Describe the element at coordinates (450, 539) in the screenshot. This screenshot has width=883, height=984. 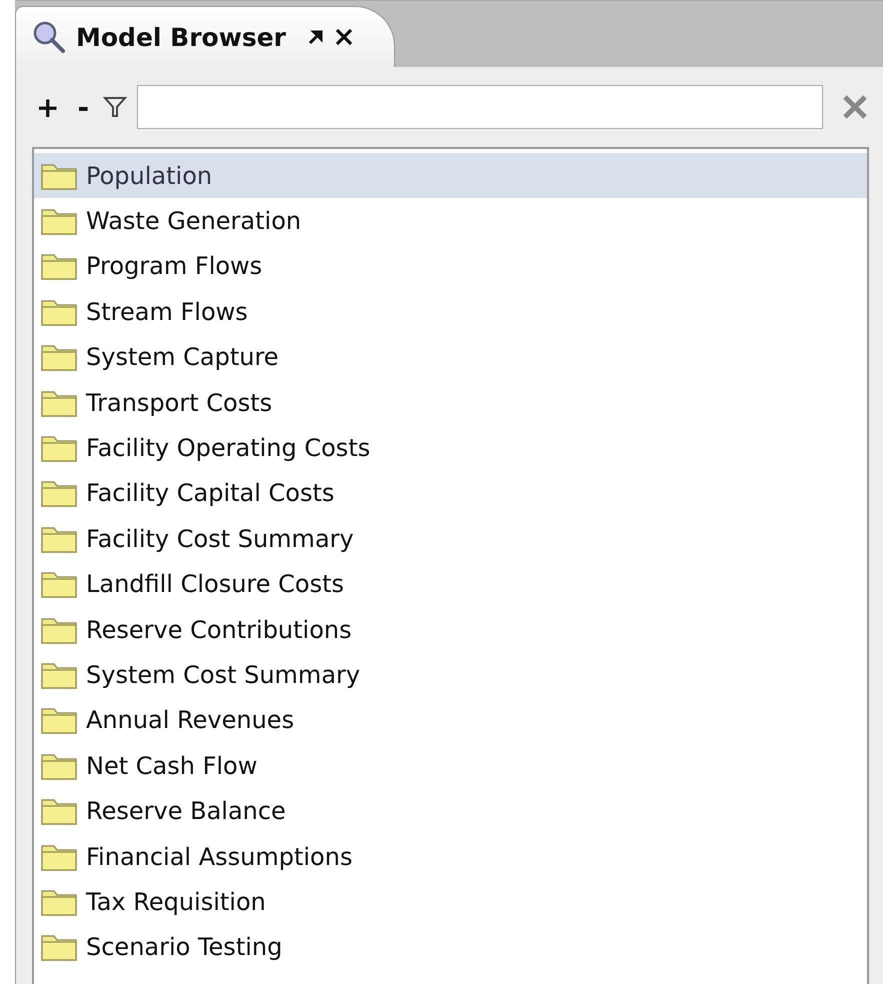
I see `tree-item: Facility Cost Summary` at that location.